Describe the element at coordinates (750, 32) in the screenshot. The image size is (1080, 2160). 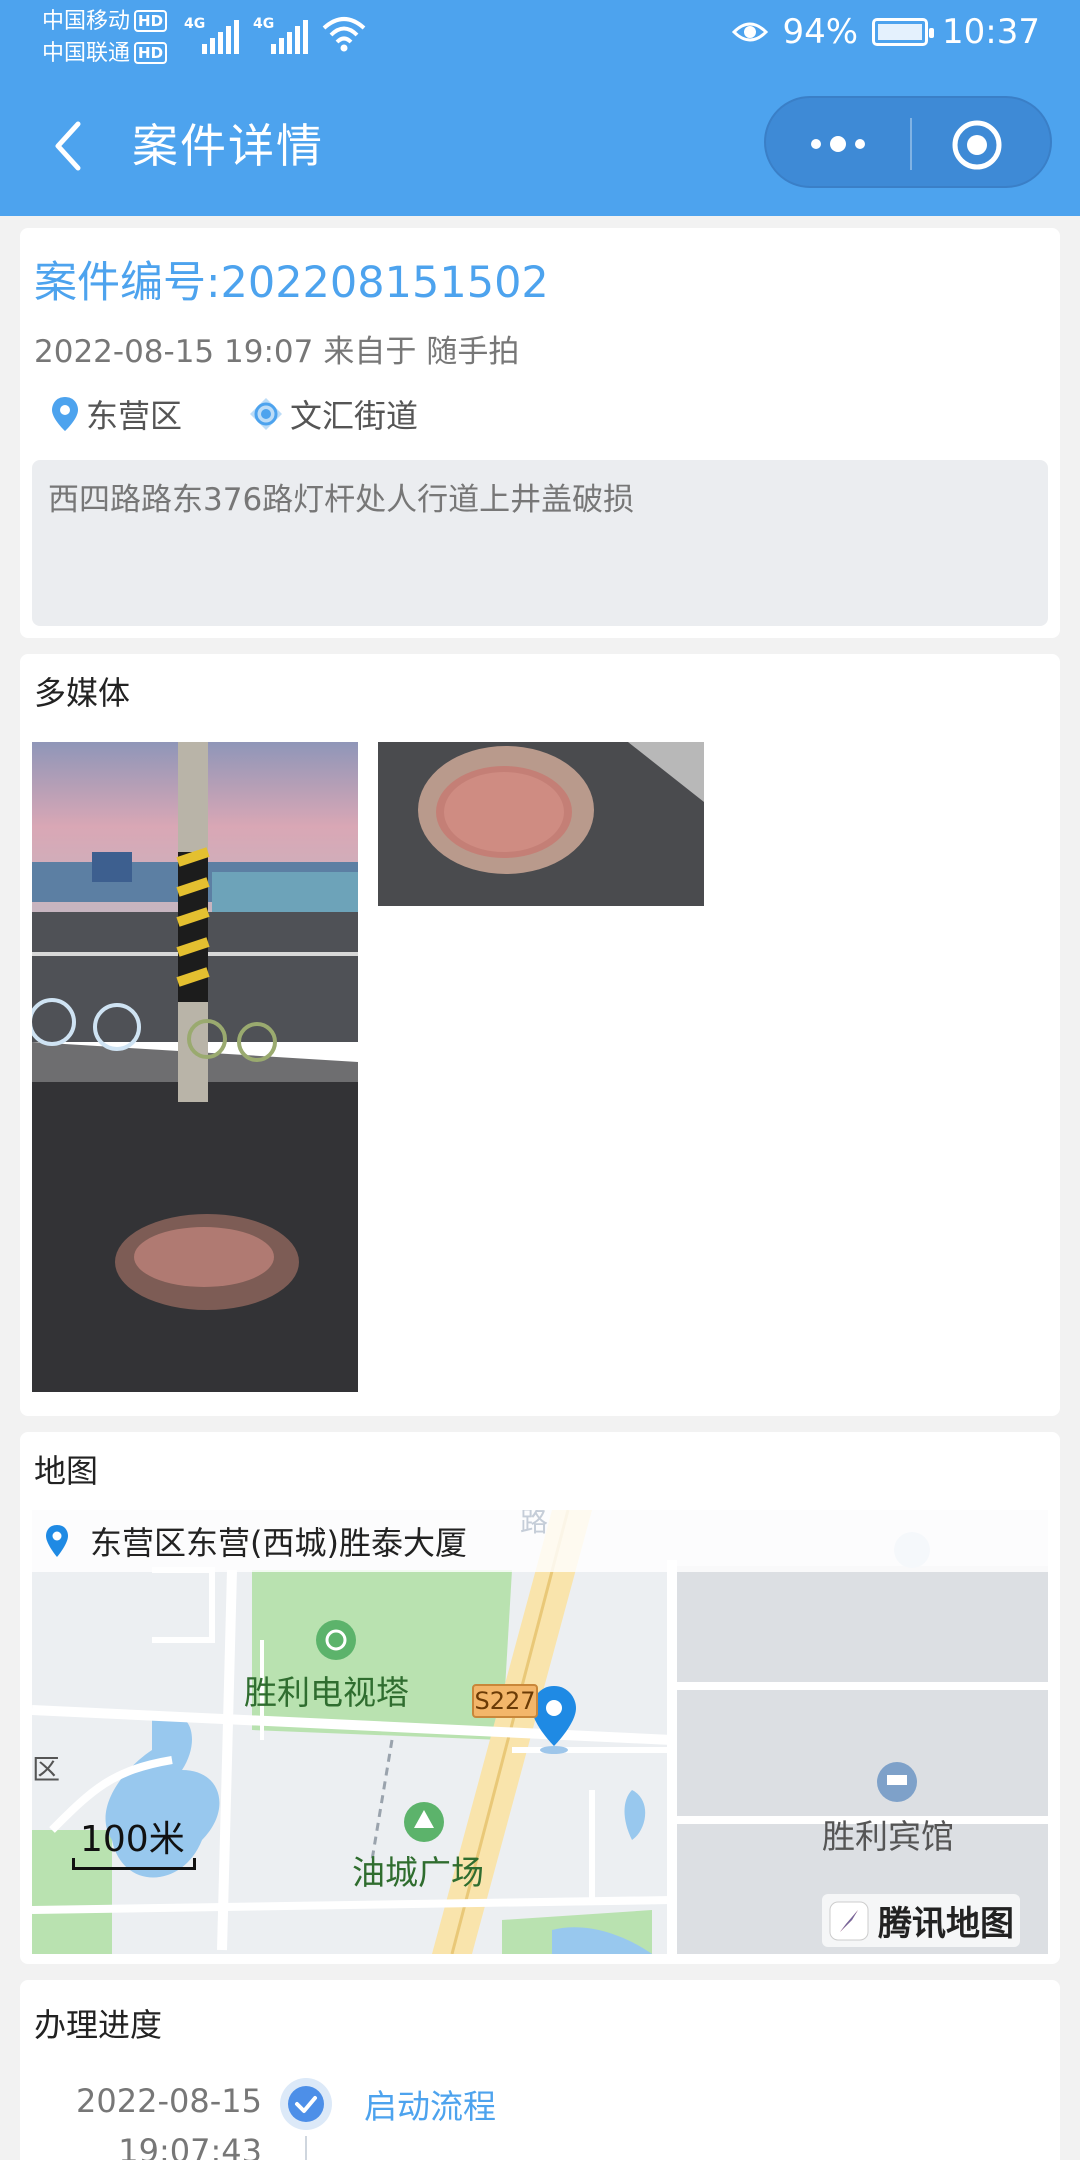
I see `eye-comfort-icon` at that location.